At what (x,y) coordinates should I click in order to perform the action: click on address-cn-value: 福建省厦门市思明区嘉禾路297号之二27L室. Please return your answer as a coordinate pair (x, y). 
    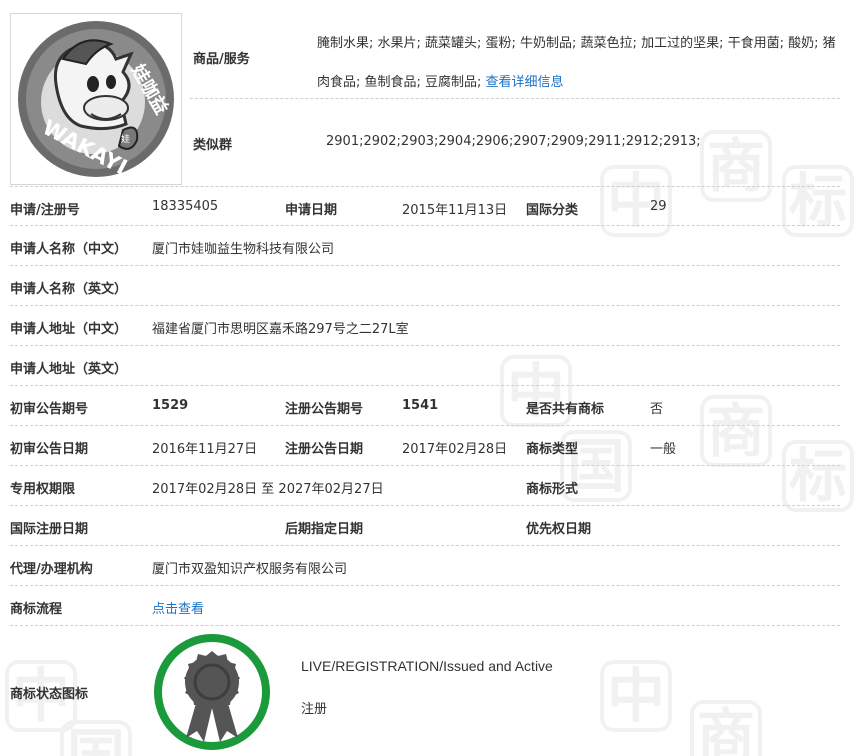
    Looking at the image, I should click on (280, 329).